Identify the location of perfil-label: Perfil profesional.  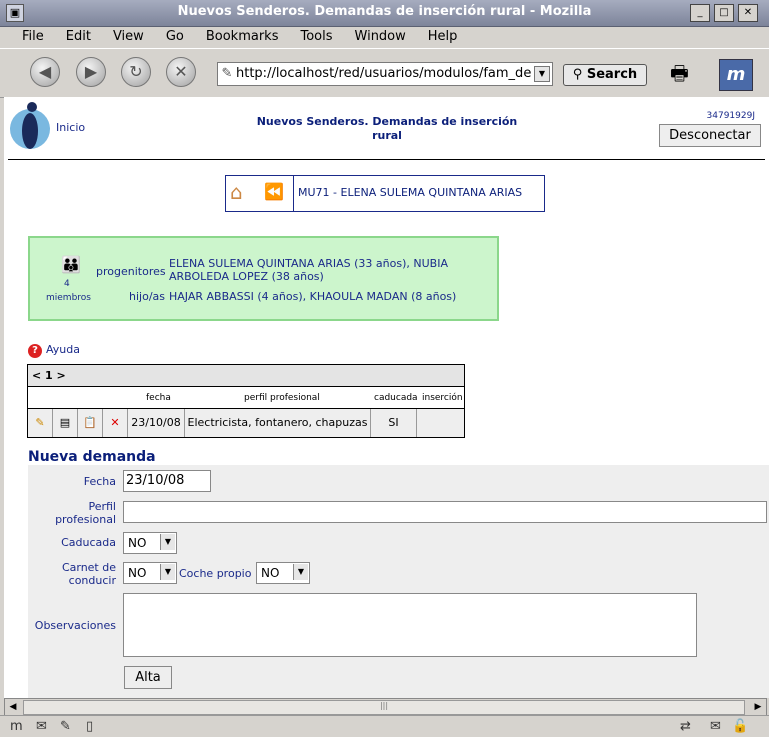
(85, 513).